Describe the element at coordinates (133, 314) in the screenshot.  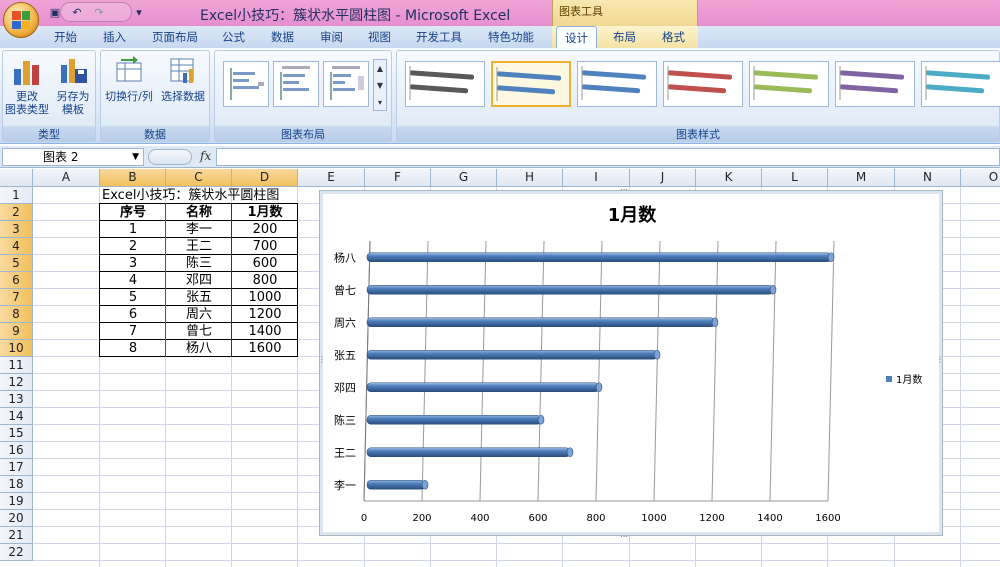
I see `table-row-cell: 6` at that location.